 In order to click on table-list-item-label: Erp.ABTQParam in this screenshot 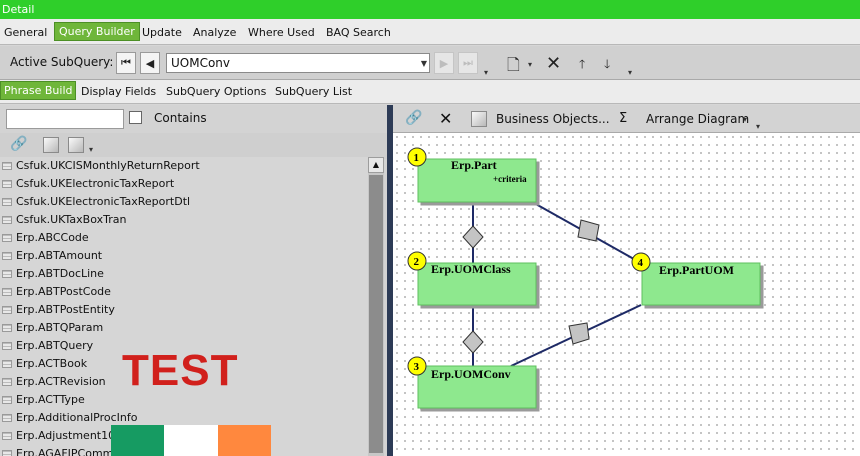, I will do `click(60, 327)`.